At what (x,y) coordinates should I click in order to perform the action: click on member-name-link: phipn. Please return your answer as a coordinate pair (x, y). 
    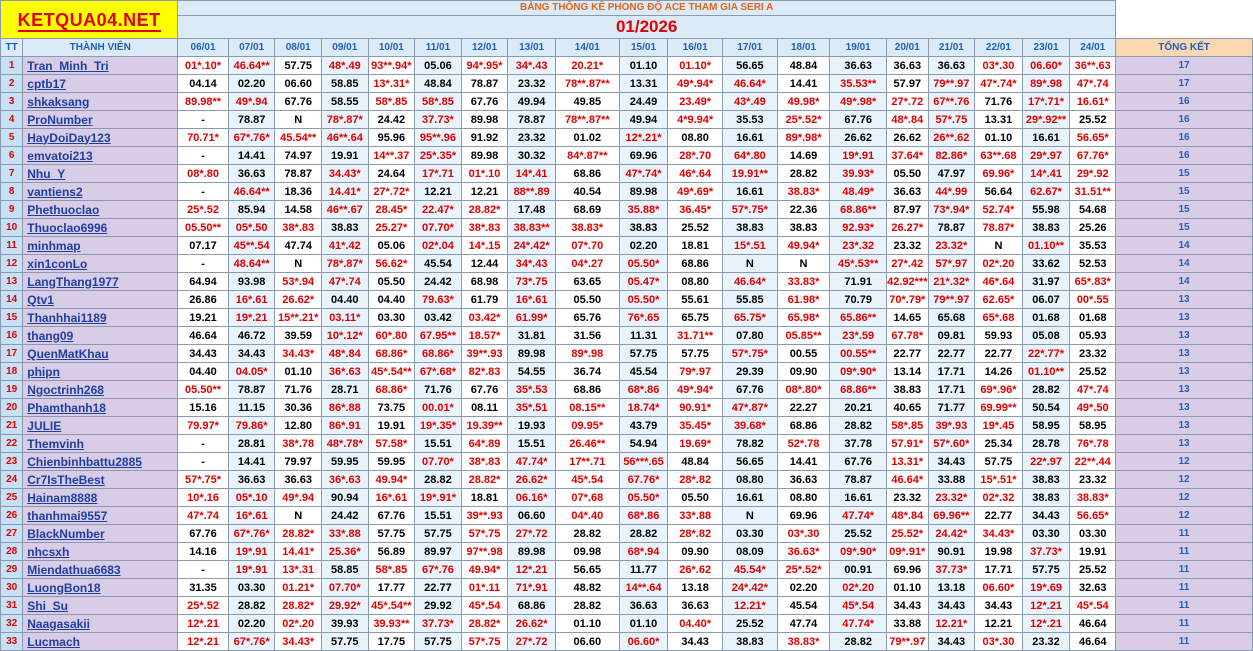
    Looking at the image, I should click on (100, 371).